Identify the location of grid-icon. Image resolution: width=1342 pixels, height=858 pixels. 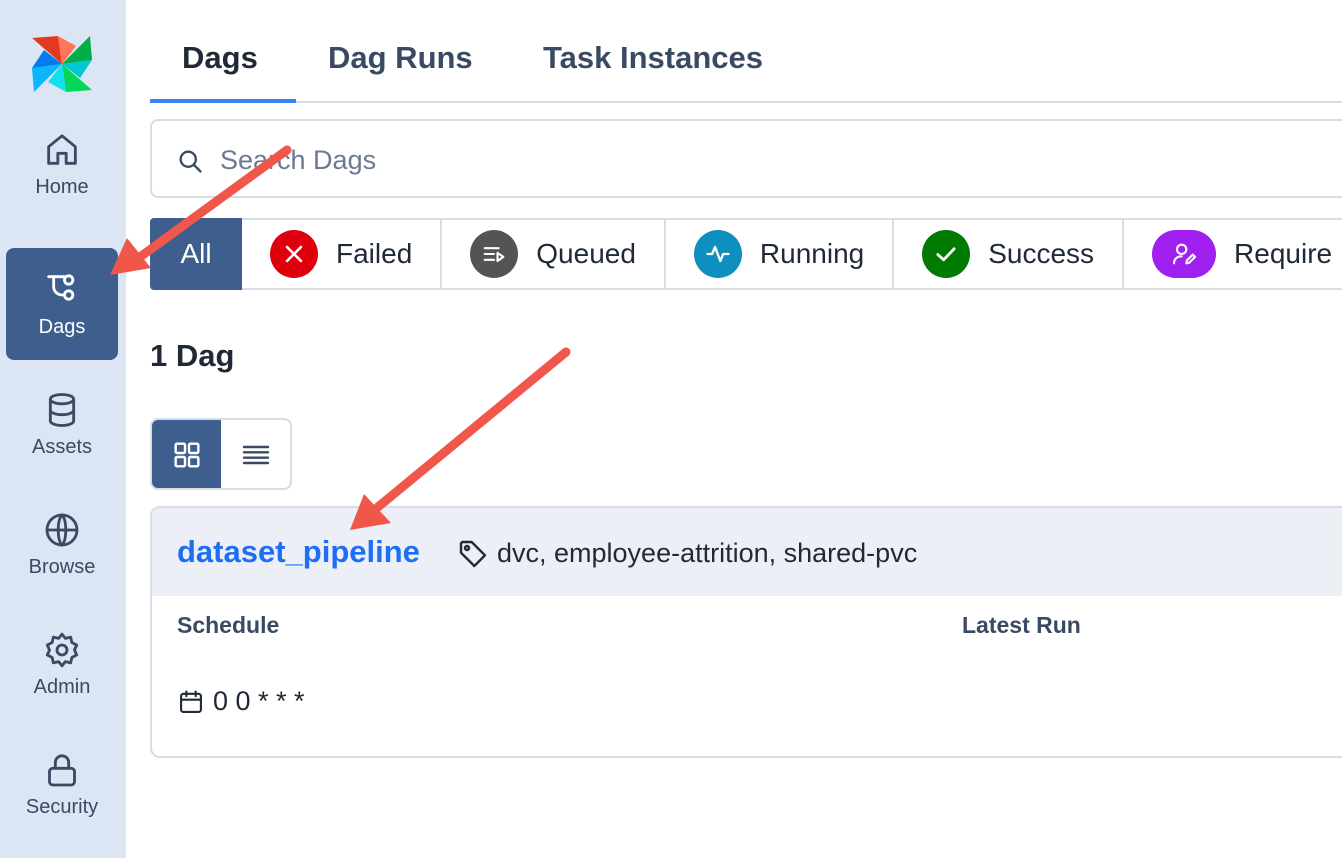
(186, 455).